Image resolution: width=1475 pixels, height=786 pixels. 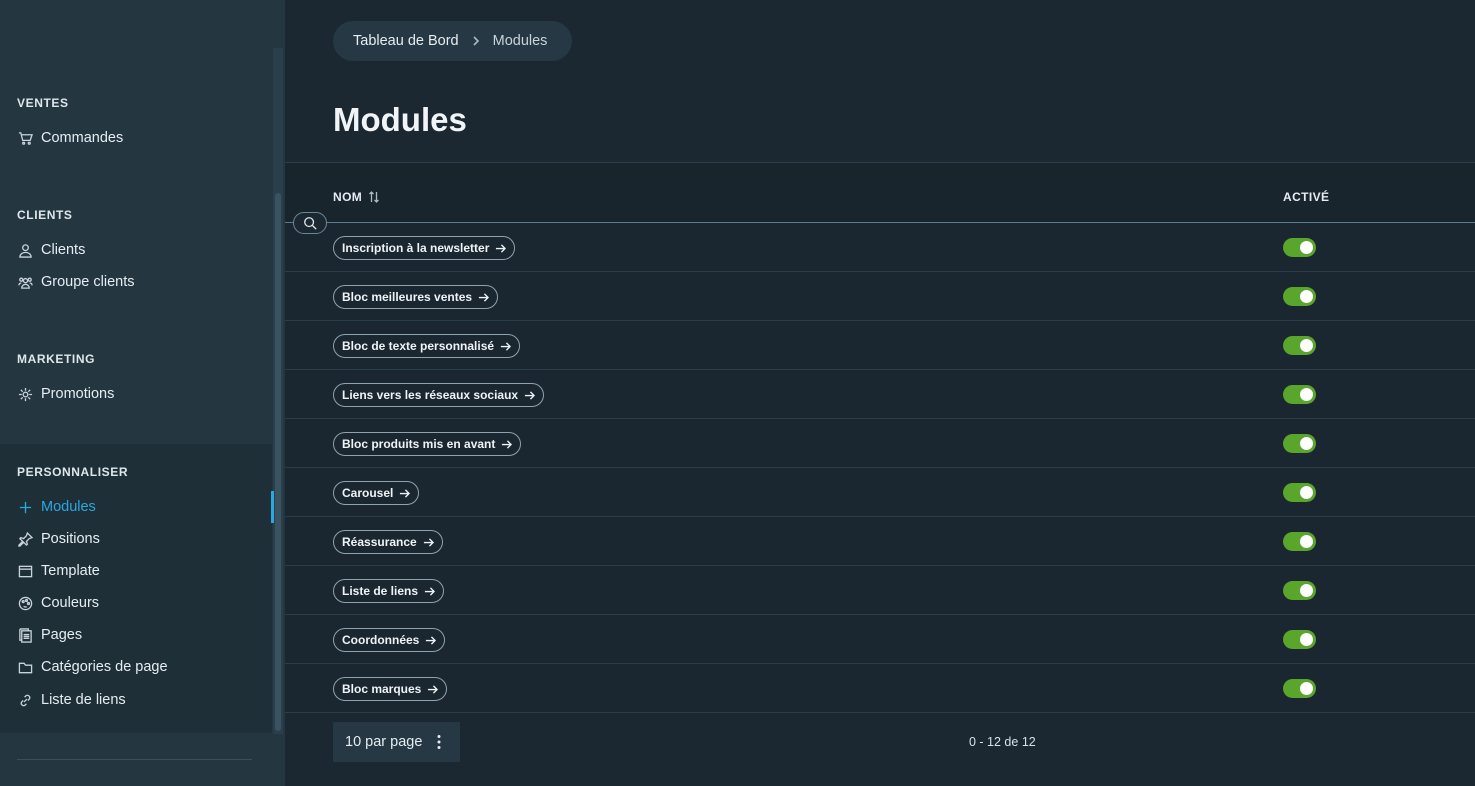 I want to click on module-link: Liens vers les réseaux sociaux, so click(x=439, y=395).